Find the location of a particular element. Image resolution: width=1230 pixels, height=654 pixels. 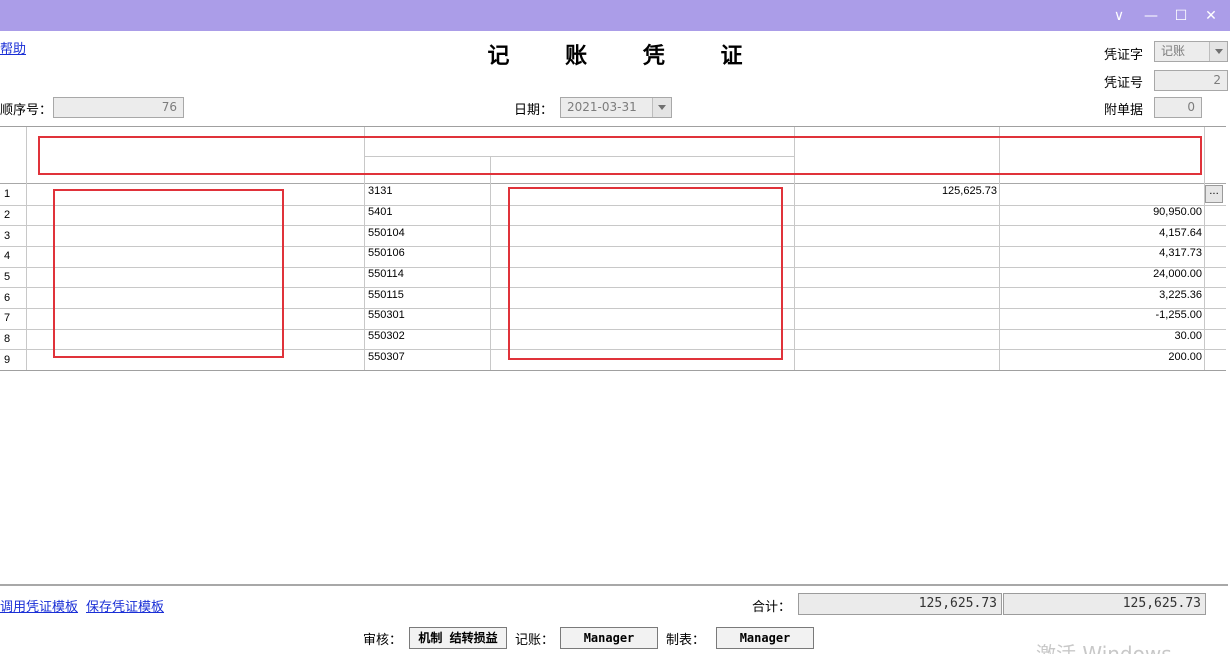

date-label: 日期： is located at coordinates (534, 110).